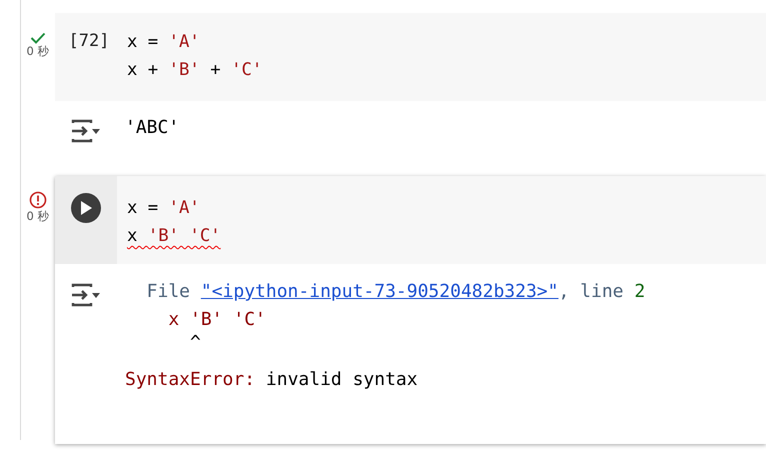  What do you see at coordinates (152, 127) in the screenshot?
I see `output-line: 'ABC'` at bounding box center [152, 127].